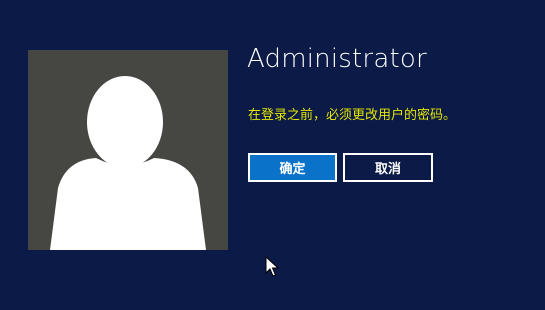  I want to click on username-label: Administrator, so click(337, 59).